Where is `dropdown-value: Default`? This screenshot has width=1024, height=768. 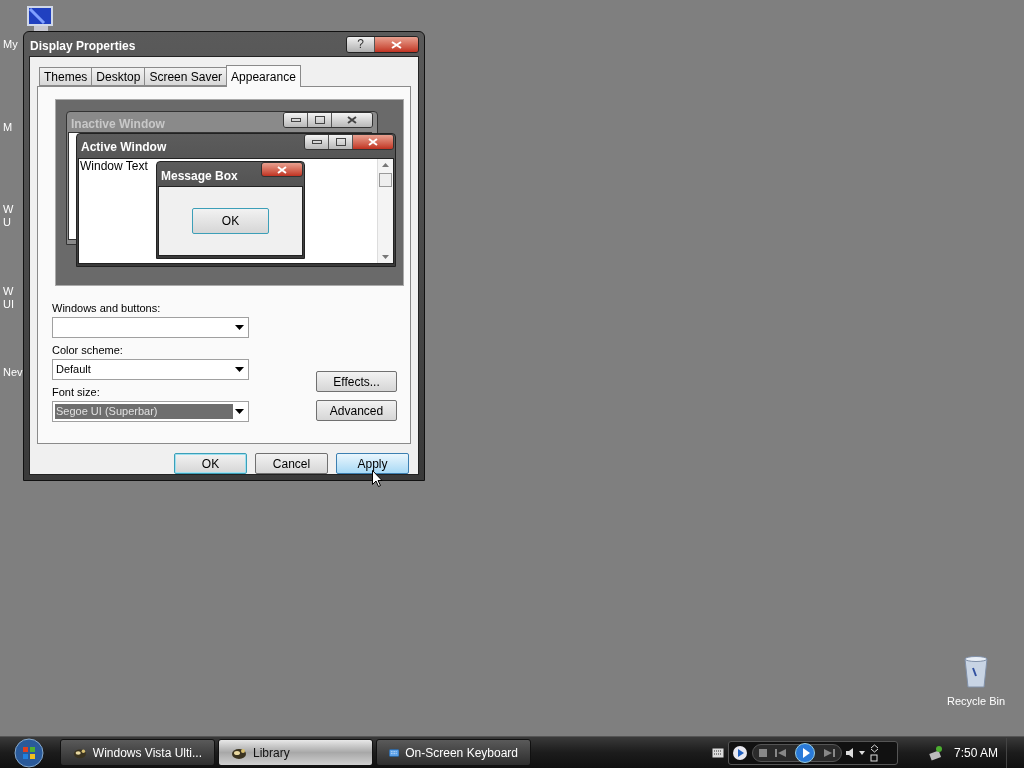
dropdown-value: Default is located at coordinates (73, 369).